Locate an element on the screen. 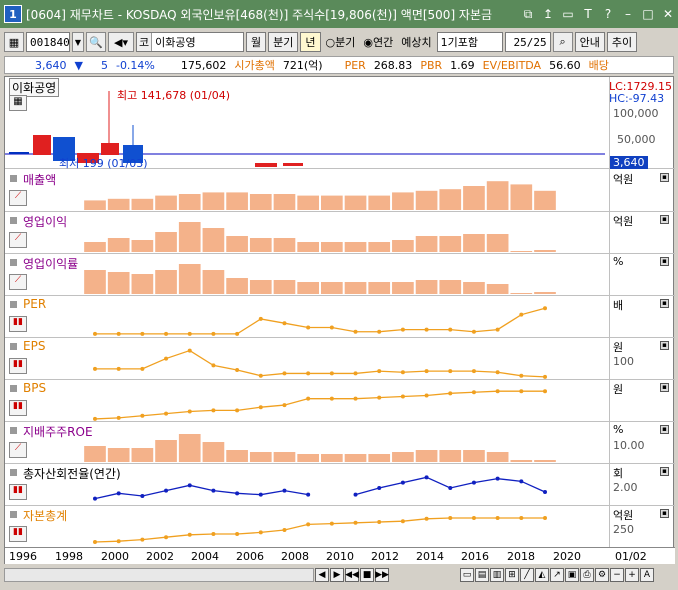  close-icon: ✕ is located at coordinates (668, 14).